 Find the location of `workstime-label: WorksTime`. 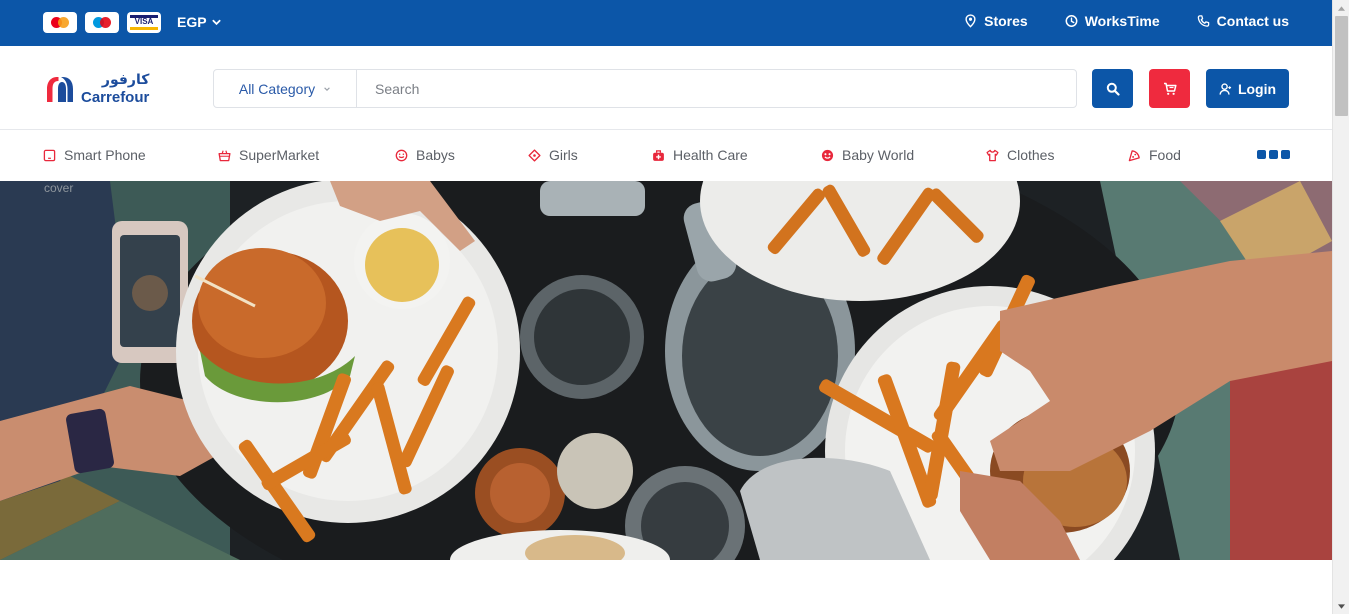

workstime-label: WorksTime is located at coordinates (1122, 21).